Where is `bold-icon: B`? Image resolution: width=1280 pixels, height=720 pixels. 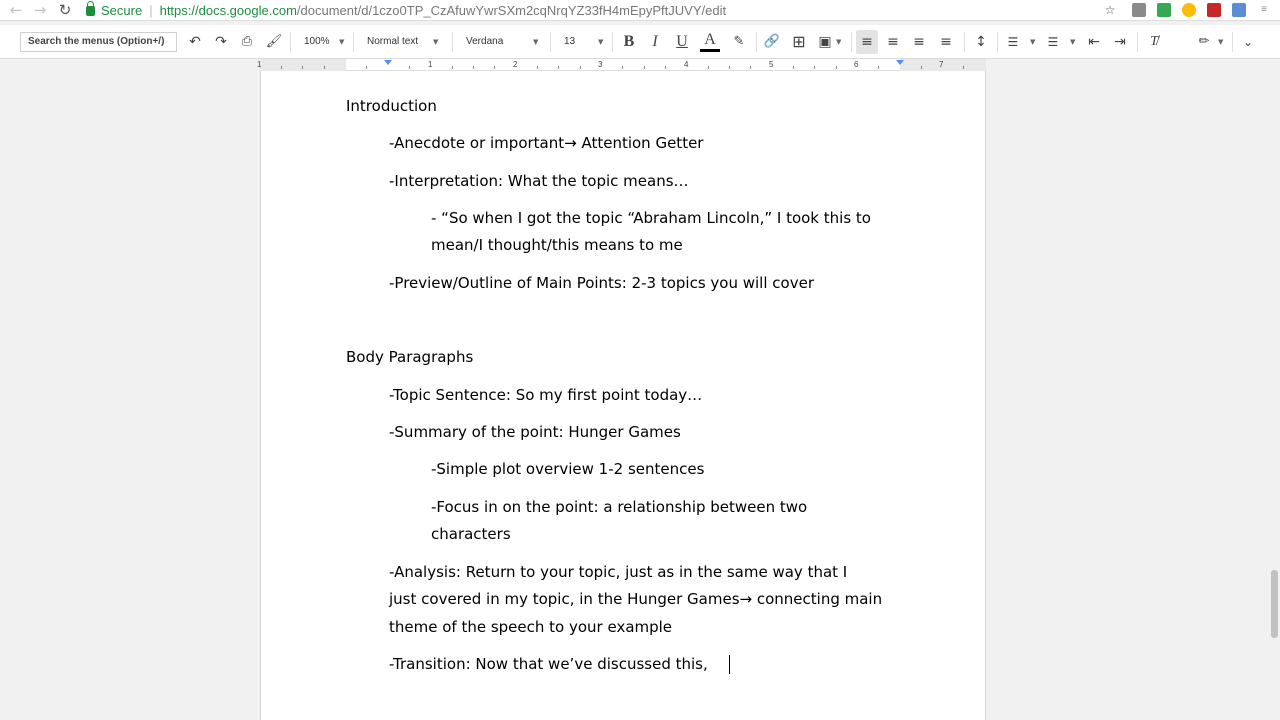
bold-icon: B is located at coordinates (629, 42).